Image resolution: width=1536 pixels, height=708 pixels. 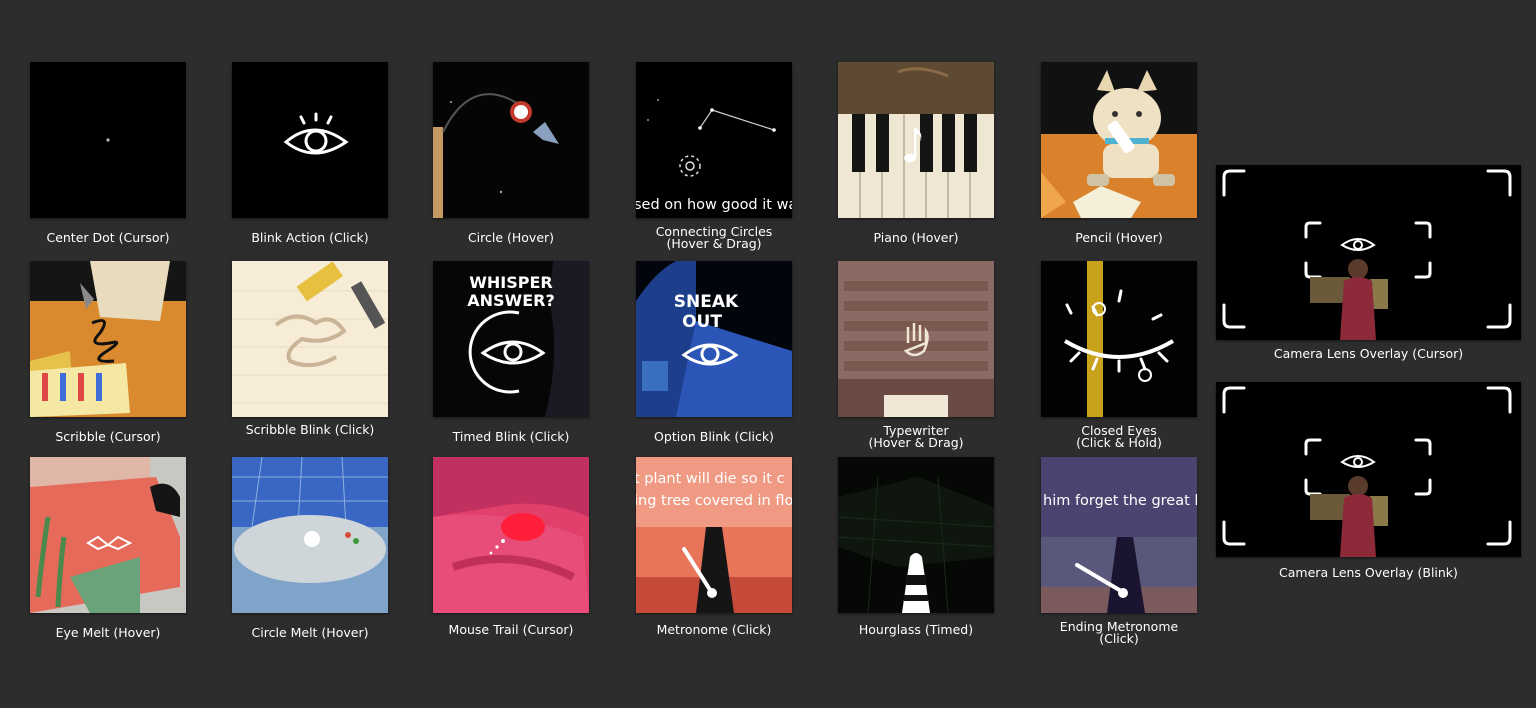 What do you see at coordinates (706, 302) in the screenshot?
I see `caption-line-1: SNEAK` at bounding box center [706, 302].